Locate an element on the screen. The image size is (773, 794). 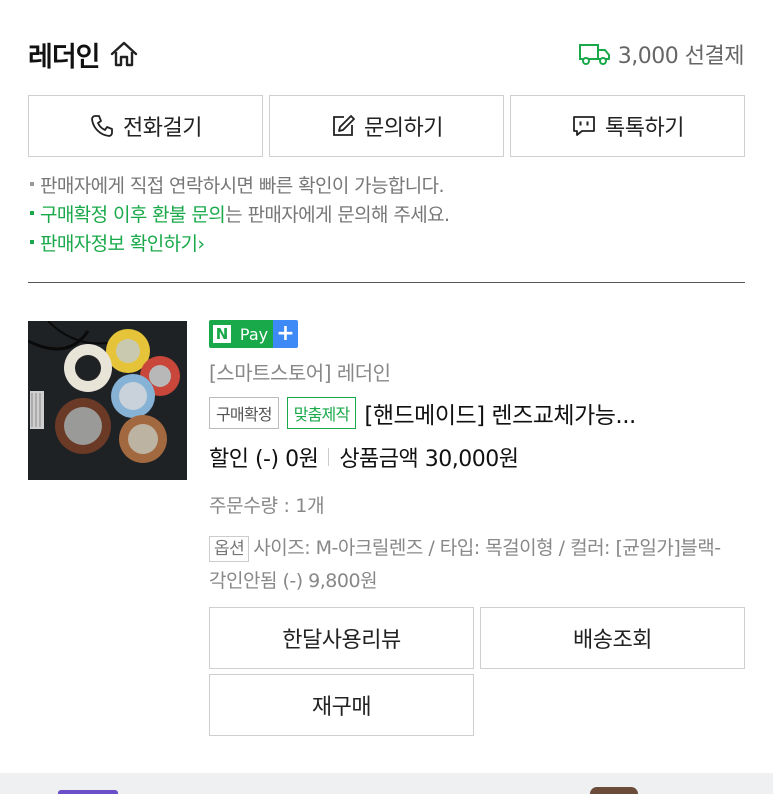
store-name: 레더인 is located at coordinates (64, 57).